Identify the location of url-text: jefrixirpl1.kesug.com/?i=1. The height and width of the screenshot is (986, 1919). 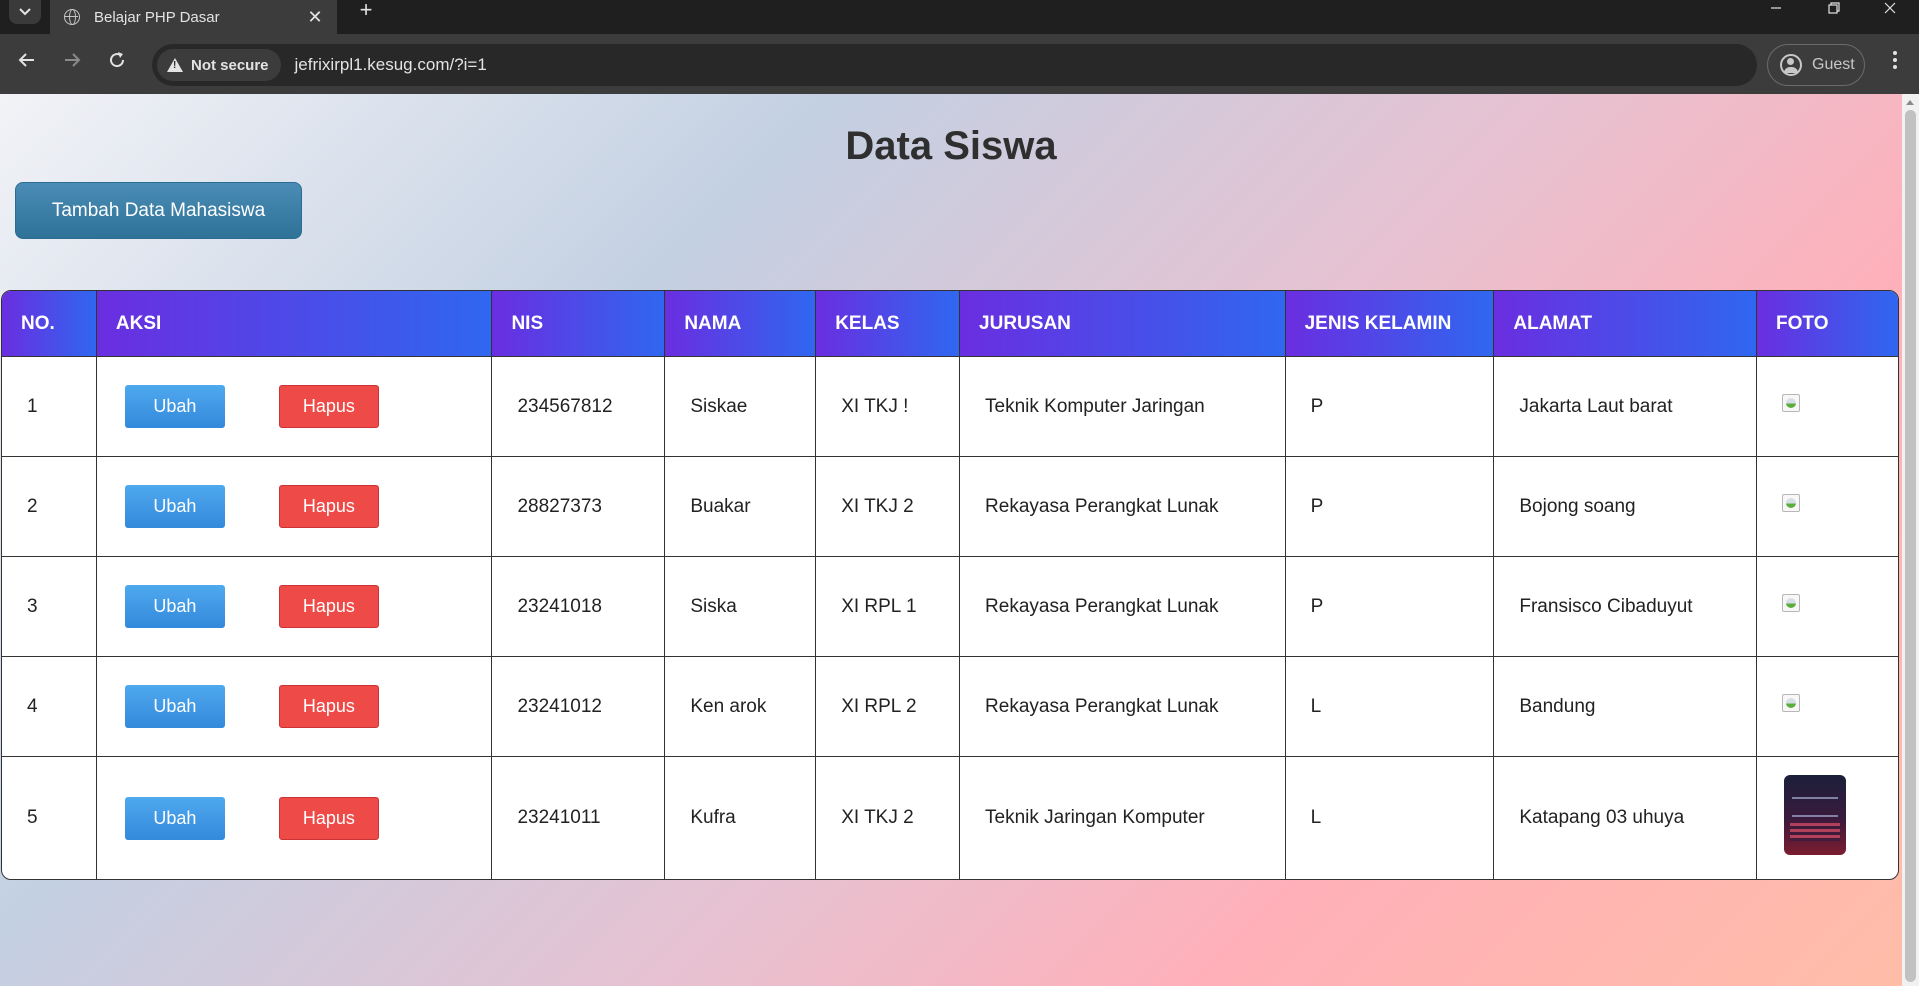
(391, 65).